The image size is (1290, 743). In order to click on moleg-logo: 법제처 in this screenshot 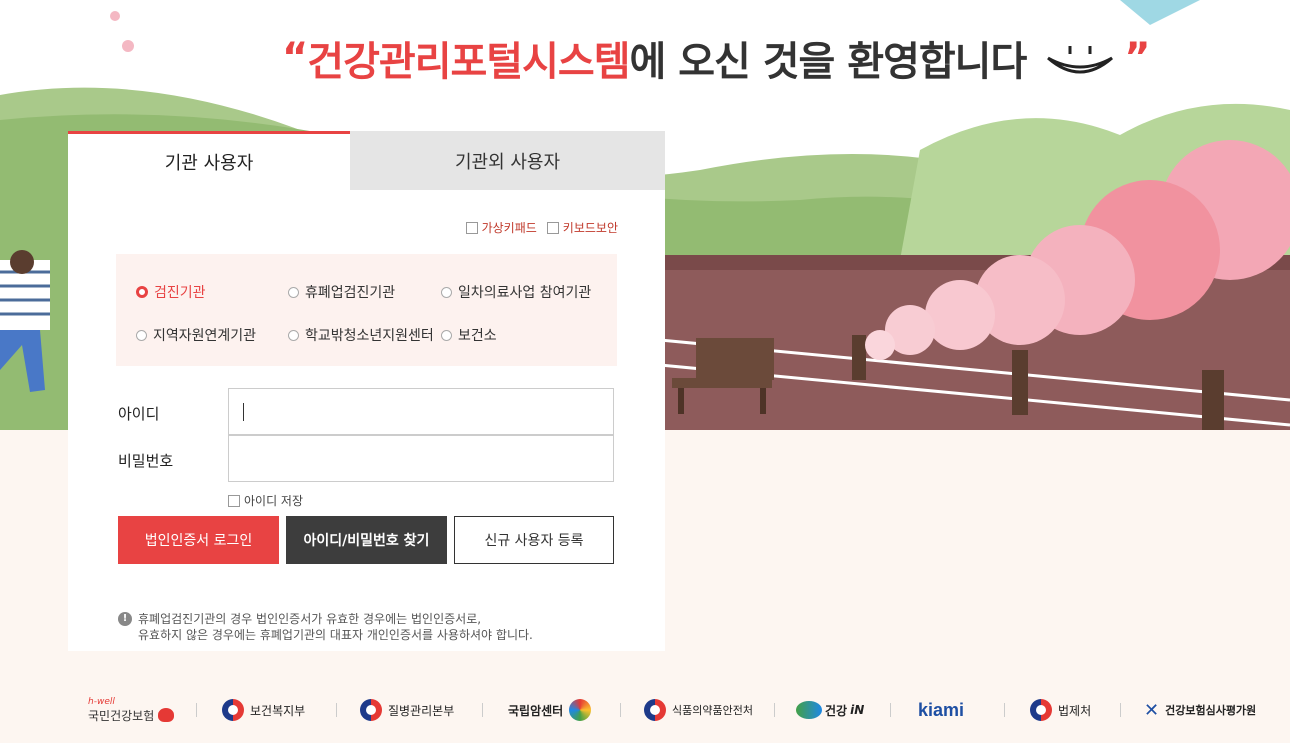, I will do `click(1060, 710)`.